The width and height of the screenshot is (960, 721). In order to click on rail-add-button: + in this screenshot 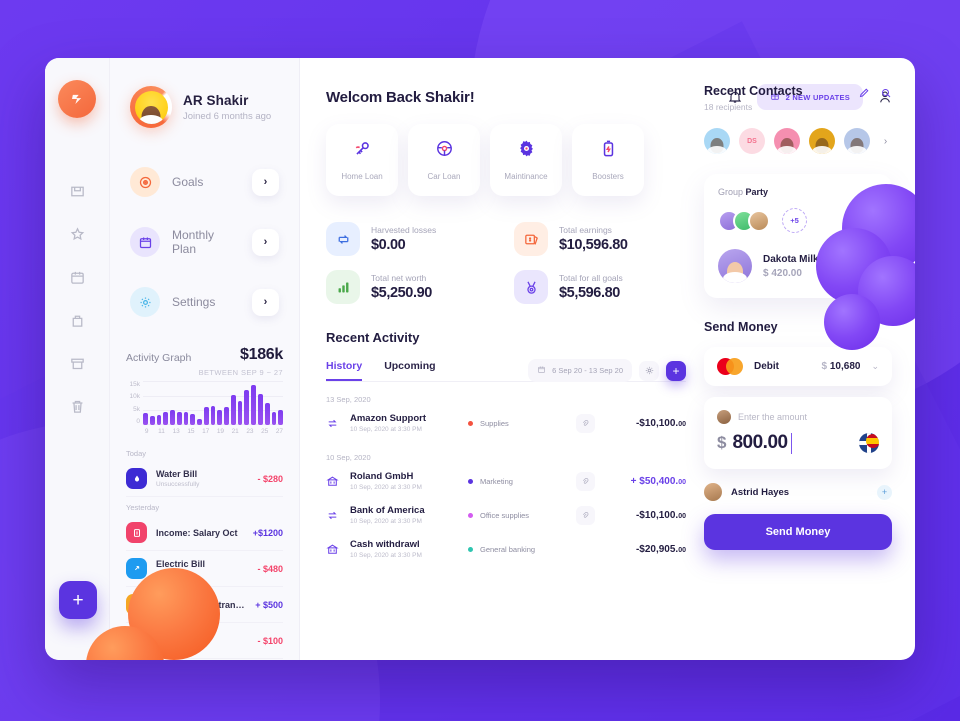, I will do `click(78, 600)`.